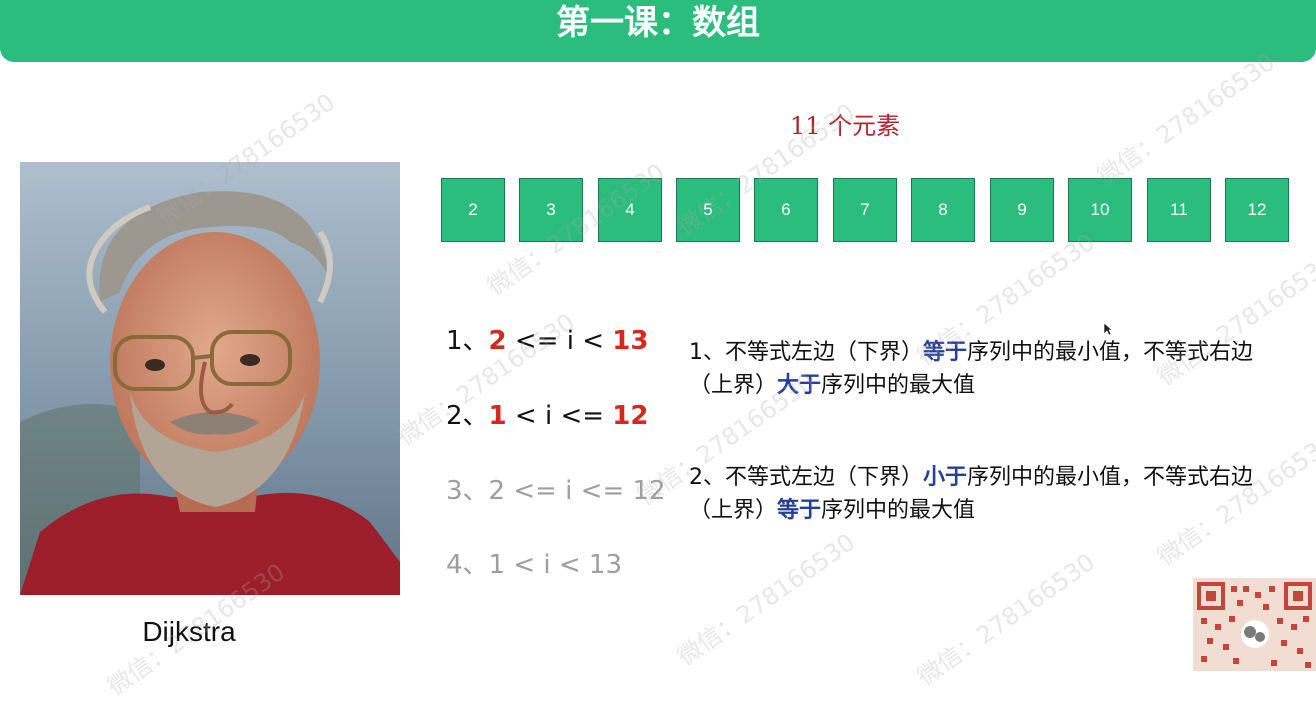  I want to click on array-cell: 7, so click(865, 210).